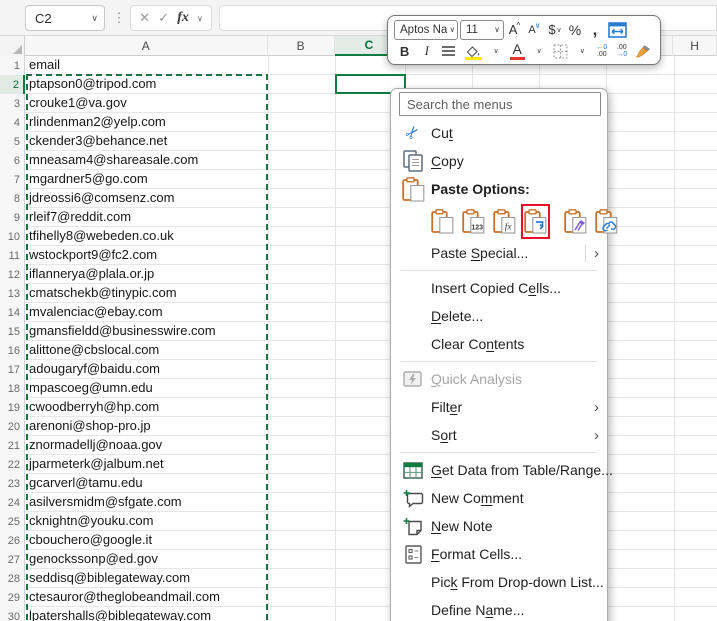 The width and height of the screenshot is (717, 621). Describe the element at coordinates (575, 221) in the screenshot. I see `paste-formatting-icon` at that location.